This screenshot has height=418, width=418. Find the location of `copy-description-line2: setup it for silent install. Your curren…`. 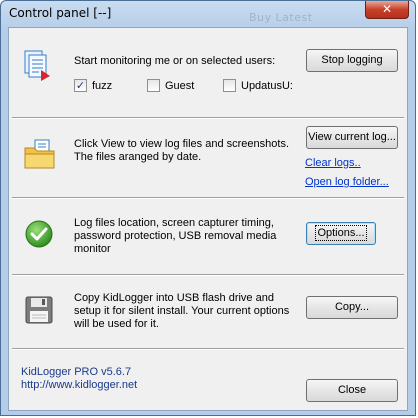

copy-description-line2: setup it for silent install. Your curren… is located at coordinates (182, 311).